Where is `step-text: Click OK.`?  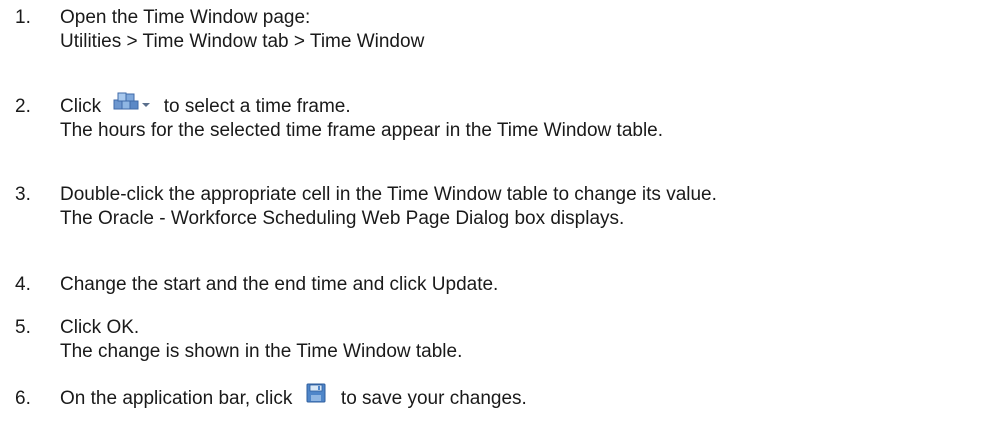
step-text: Click OK. is located at coordinates (100, 327).